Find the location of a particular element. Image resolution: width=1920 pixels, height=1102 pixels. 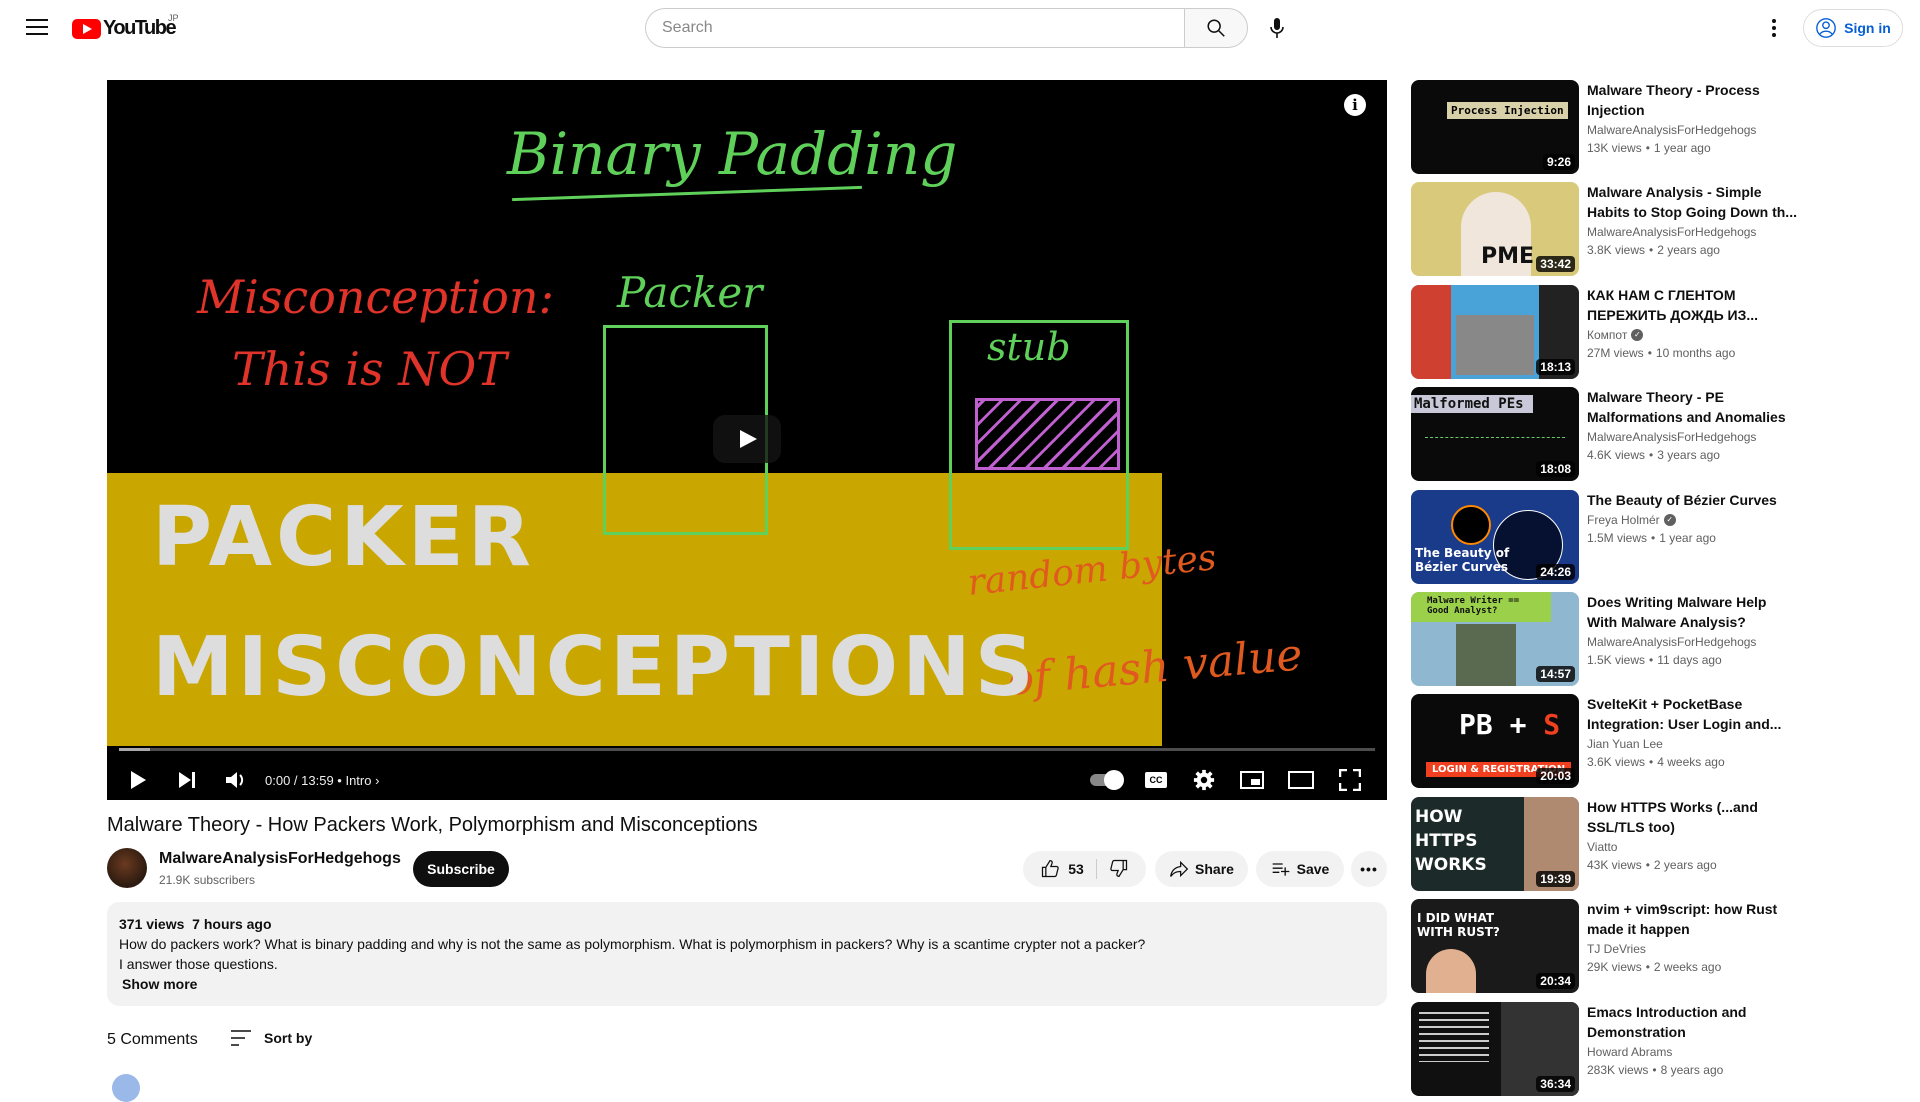

video-thumbnail: The Beauty of Bézier Curves 24:26 is located at coordinates (1495, 536).